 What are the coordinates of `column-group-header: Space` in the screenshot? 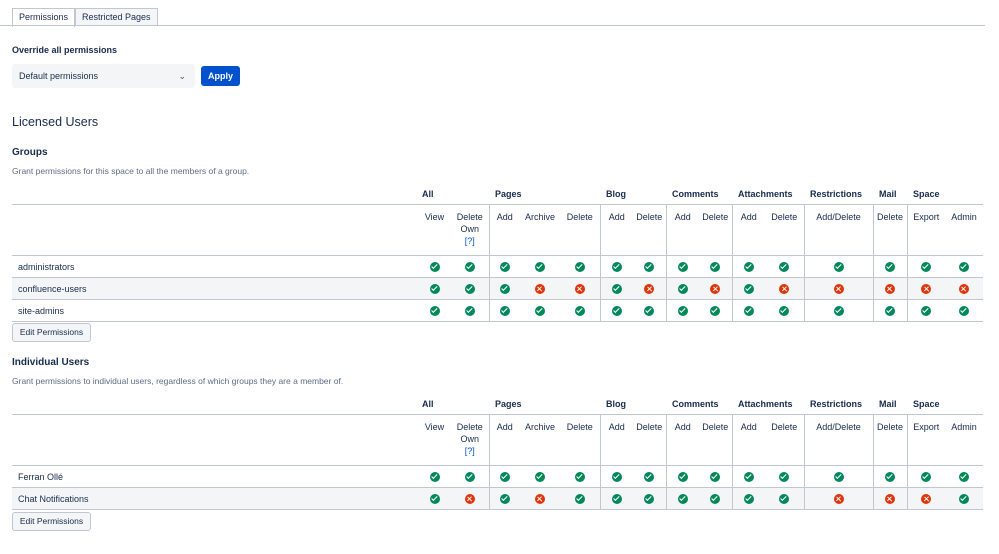 It's located at (926, 404).